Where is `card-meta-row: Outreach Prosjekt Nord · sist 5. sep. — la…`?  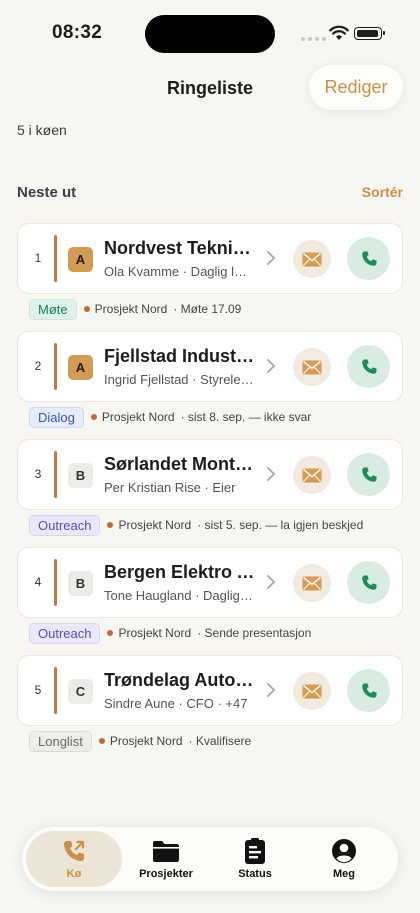
card-meta-row: Outreach Prosjekt Nord · sist 5. sep. — la… is located at coordinates (196, 525).